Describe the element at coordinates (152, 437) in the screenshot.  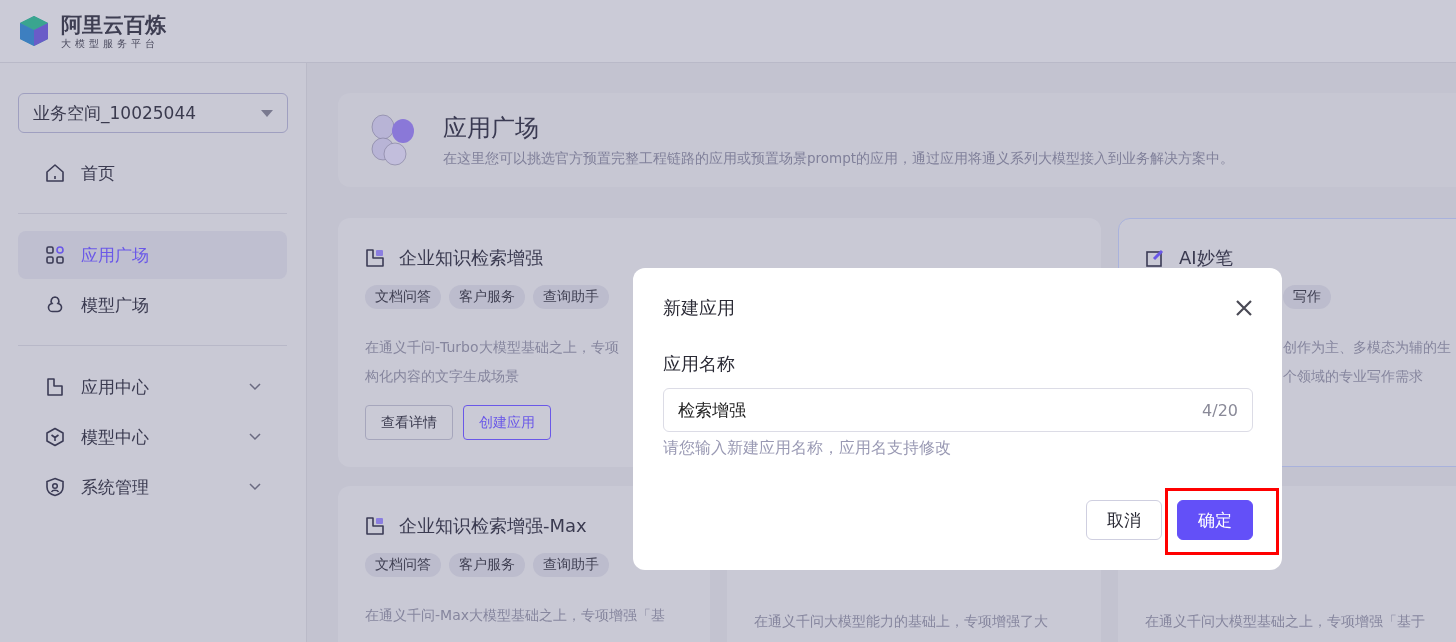
I see `nav-item: 模型中心` at that location.